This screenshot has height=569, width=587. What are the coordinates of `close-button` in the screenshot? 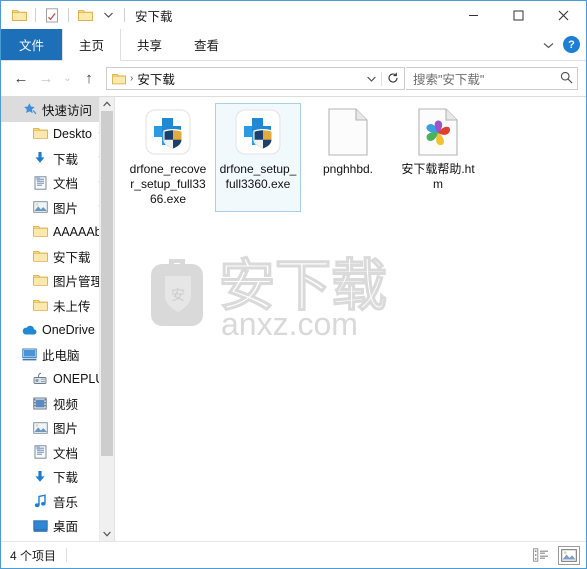 It's located at (563, 15).